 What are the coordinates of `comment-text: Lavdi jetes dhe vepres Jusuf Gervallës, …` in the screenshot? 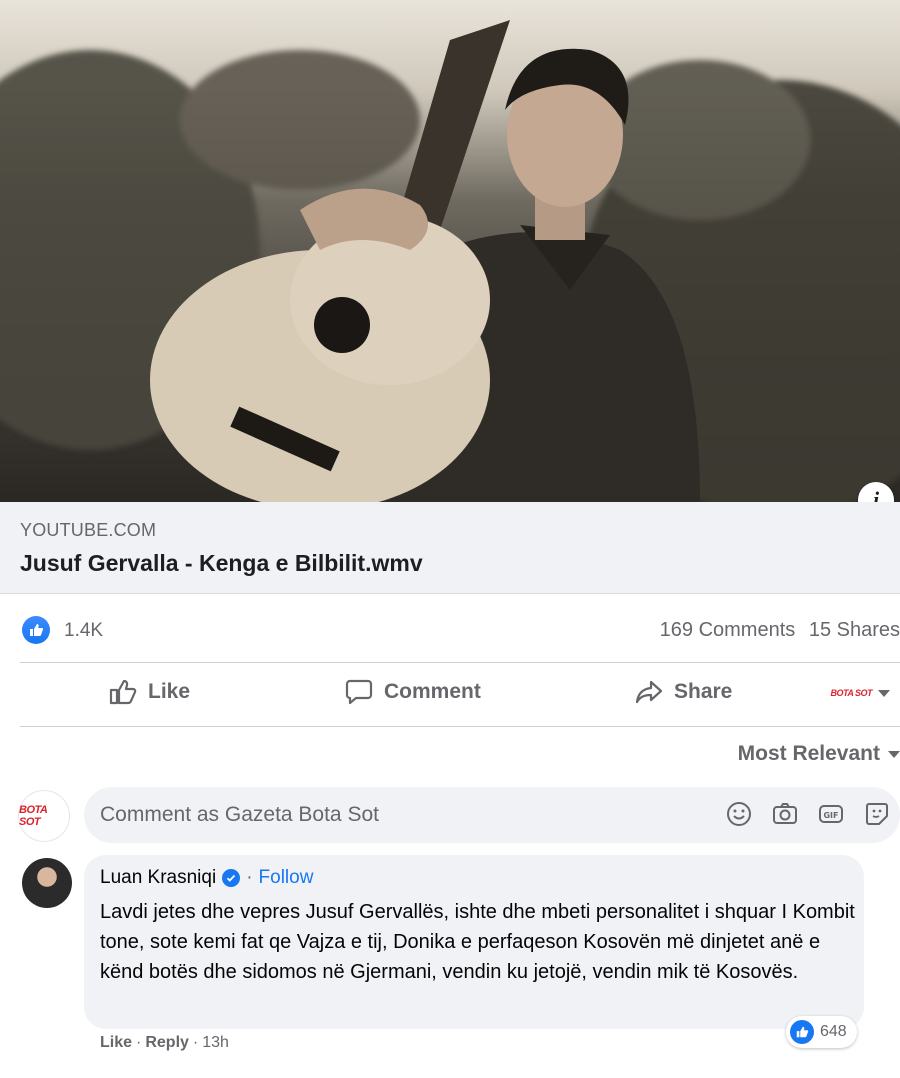 It's located at (477, 942).